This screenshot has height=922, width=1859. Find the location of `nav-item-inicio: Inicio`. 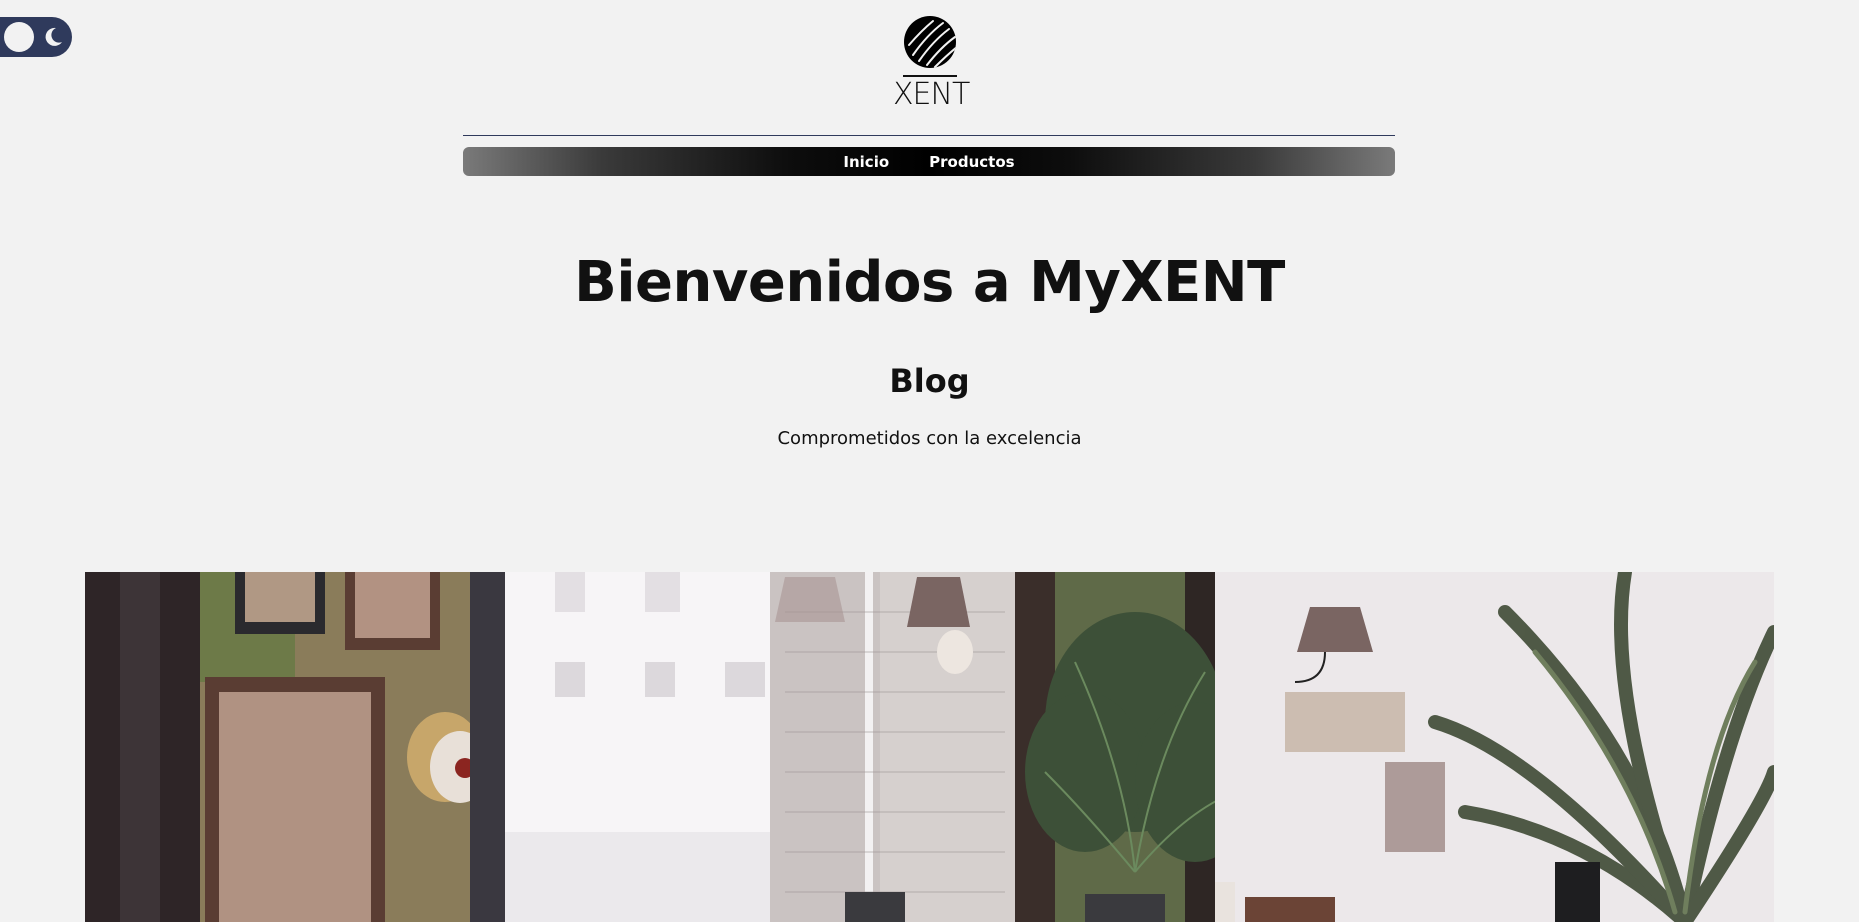

nav-item-inicio: Inicio is located at coordinates (866, 162).